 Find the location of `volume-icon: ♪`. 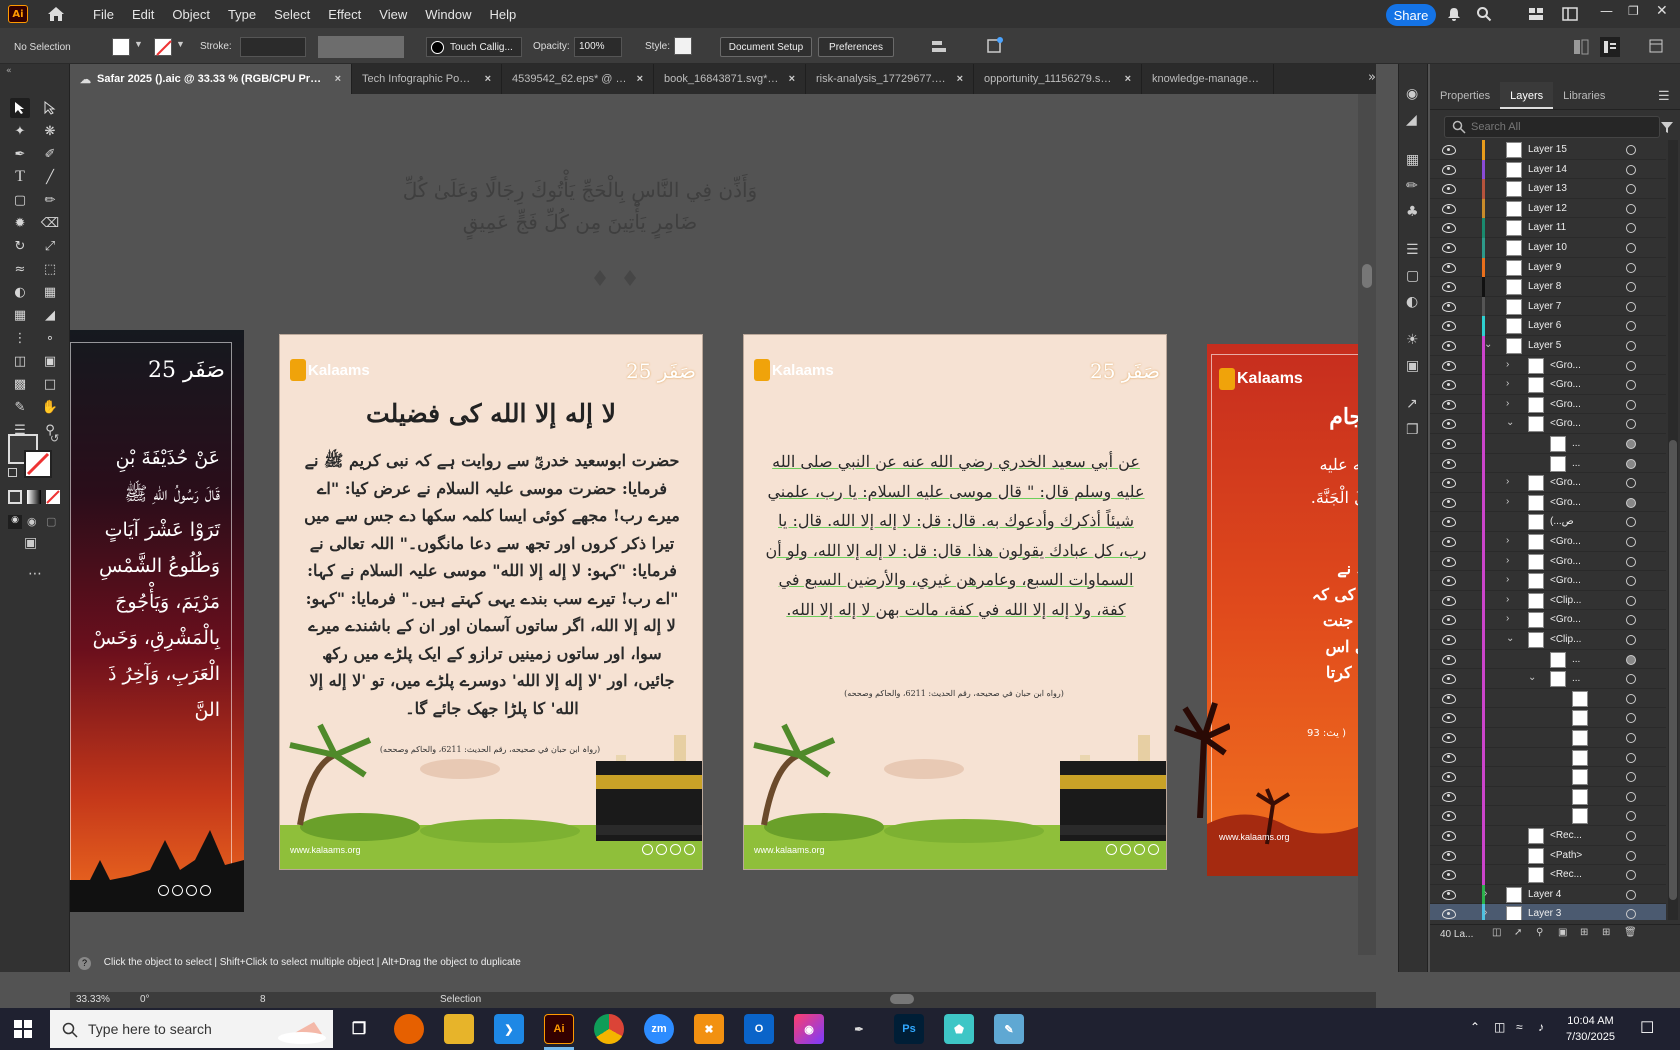

volume-icon: ♪ is located at coordinates (1541, 1027).